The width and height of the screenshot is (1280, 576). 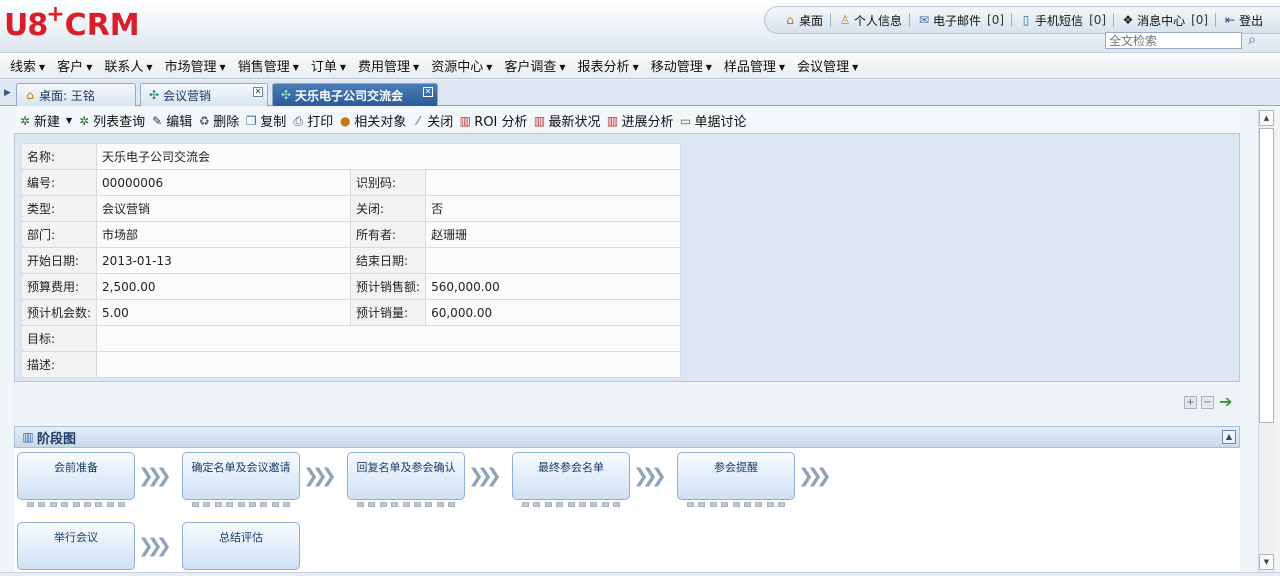 I want to click on menu-contacts: 联系人 ▼, so click(x=128, y=65).